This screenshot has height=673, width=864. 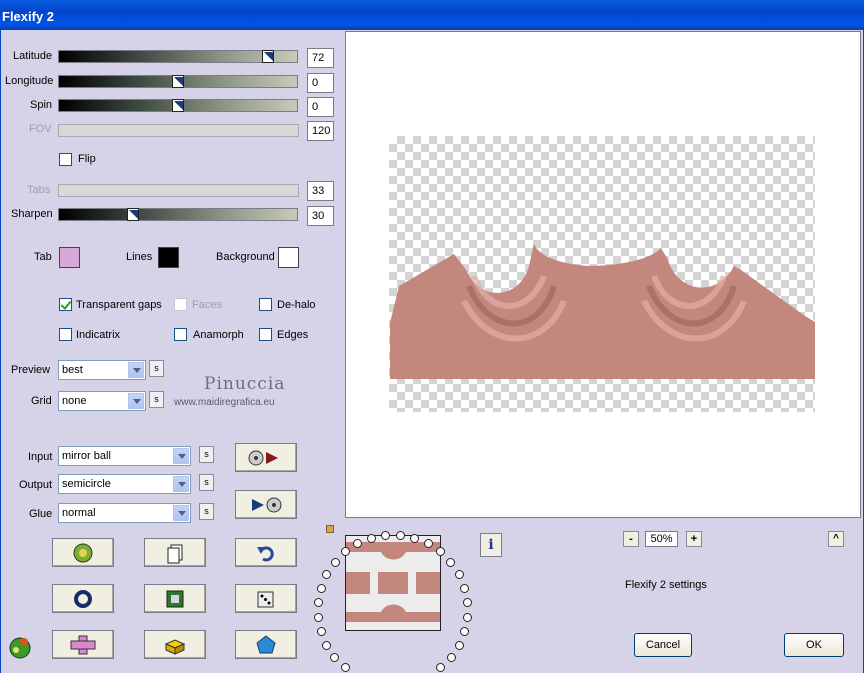 I want to click on frame-button, so click(x=175, y=598).